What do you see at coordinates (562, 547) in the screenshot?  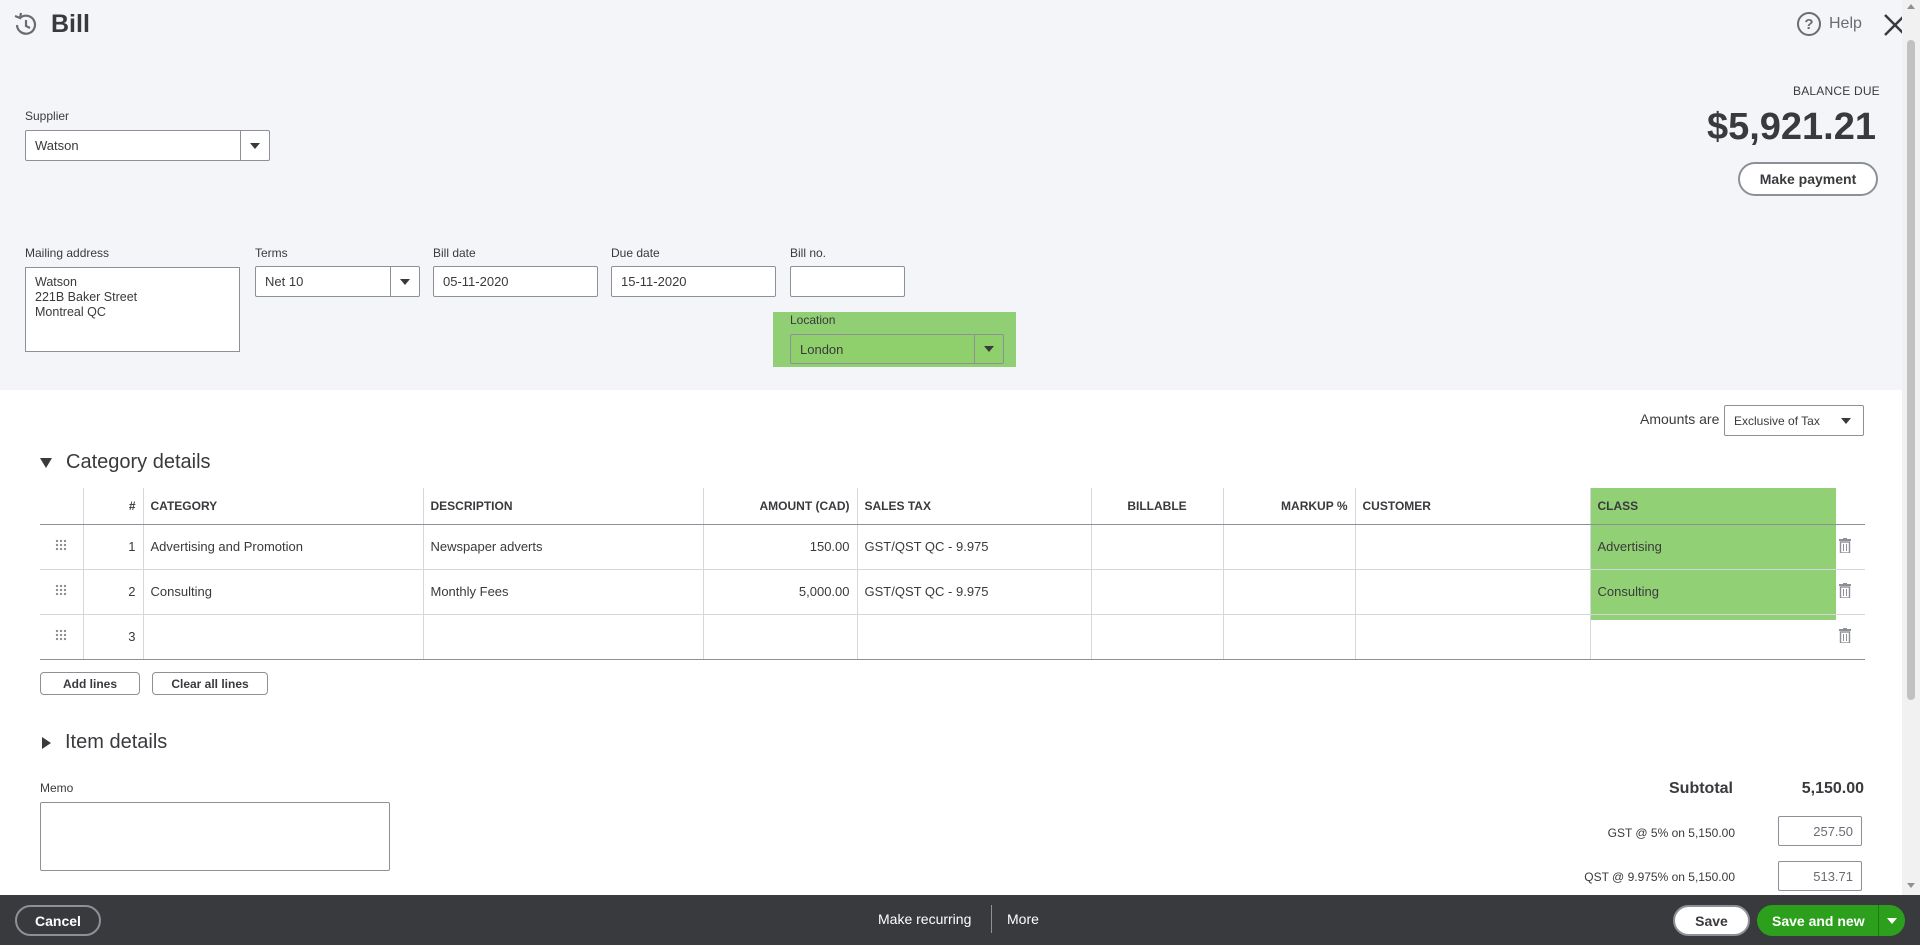 I see `description-cell: Newspaper adverts` at bounding box center [562, 547].